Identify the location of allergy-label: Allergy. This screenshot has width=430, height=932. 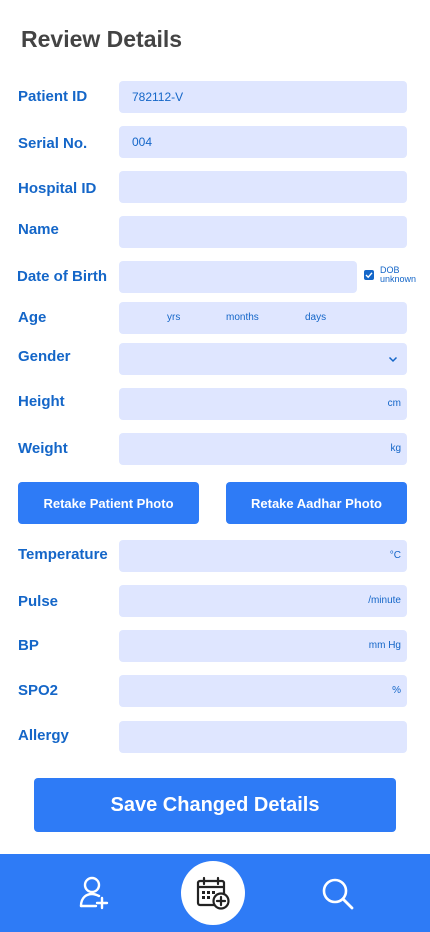
(43, 735).